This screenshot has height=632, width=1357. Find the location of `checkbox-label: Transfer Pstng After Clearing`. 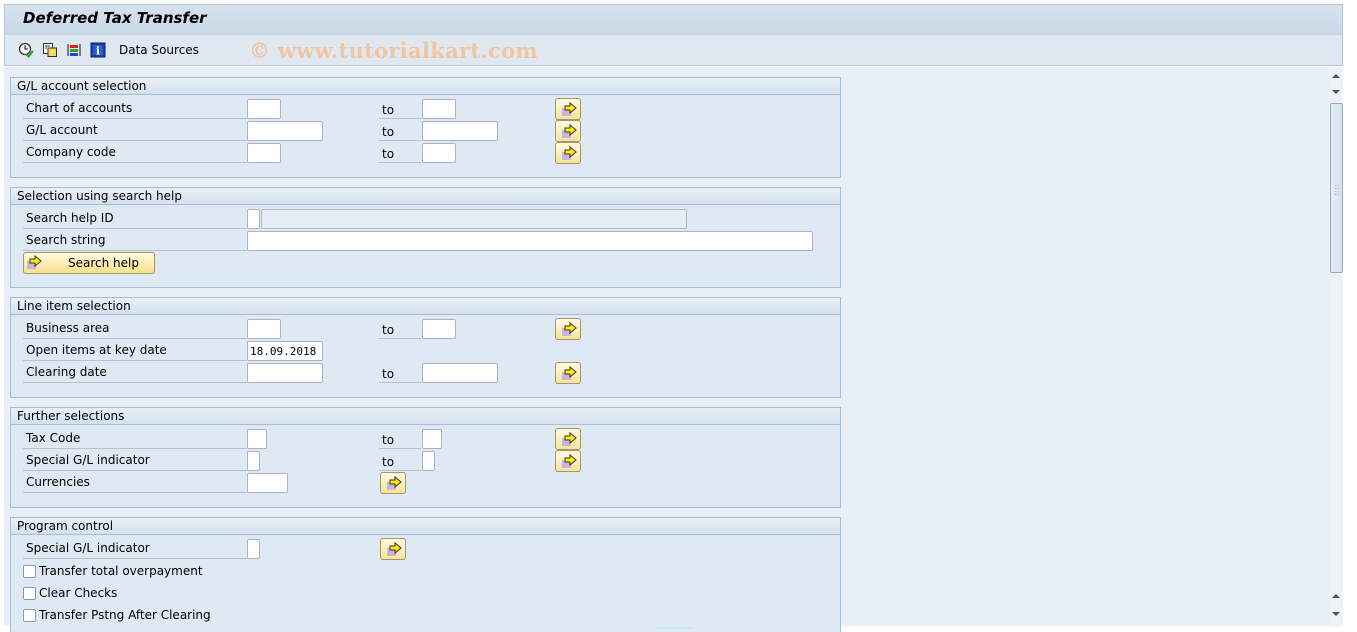

checkbox-label: Transfer Pstng After Clearing is located at coordinates (125, 615).